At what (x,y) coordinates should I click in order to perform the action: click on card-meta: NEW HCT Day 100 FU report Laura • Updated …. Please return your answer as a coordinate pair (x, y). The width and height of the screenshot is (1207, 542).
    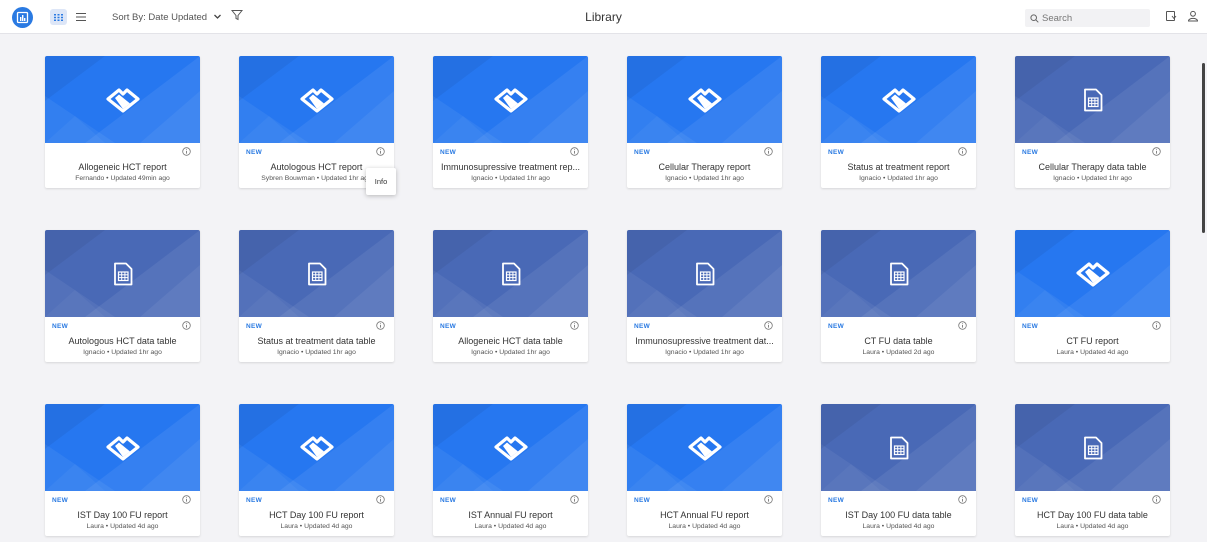
    Looking at the image, I should click on (316, 513).